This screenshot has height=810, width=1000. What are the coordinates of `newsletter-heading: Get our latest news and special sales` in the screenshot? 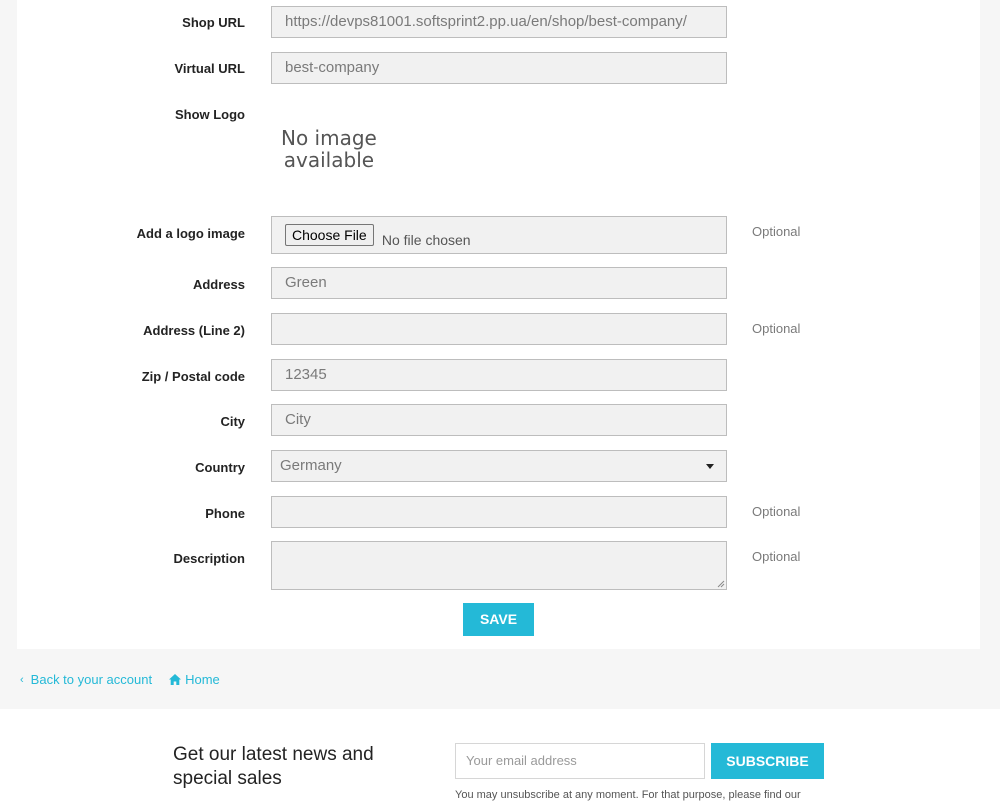 It's located at (273, 766).